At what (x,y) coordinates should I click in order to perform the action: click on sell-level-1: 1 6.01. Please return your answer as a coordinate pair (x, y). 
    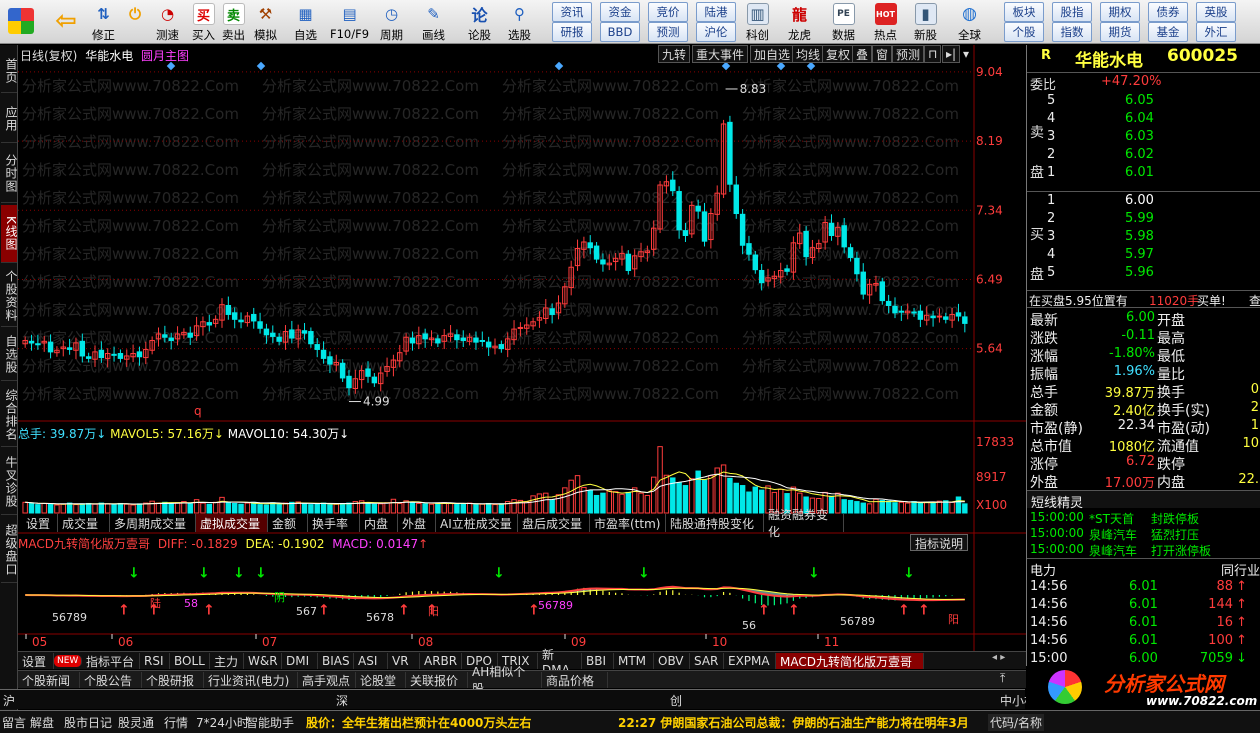
    Looking at the image, I should click on (1143, 173).